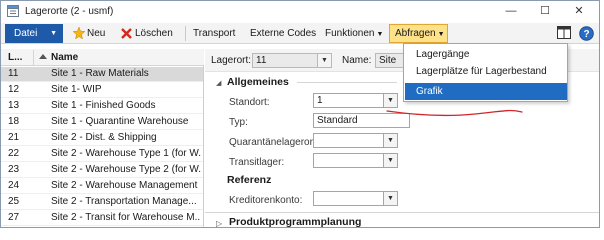 The image size is (604, 240). Describe the element at coordinates (402, 212) in the screenshot. I see `section-divider` at that location.